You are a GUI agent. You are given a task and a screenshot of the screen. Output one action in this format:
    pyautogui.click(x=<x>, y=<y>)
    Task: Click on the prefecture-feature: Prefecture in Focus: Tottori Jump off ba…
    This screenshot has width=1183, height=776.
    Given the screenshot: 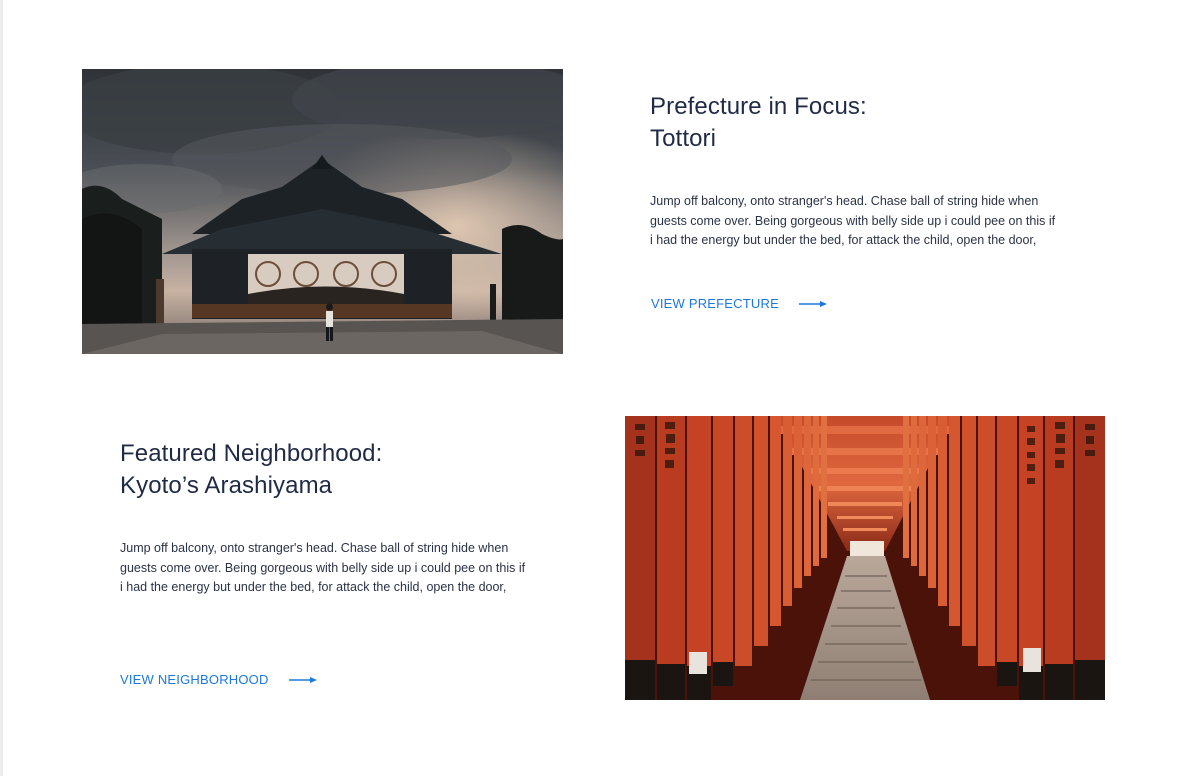 What is the action you would take?
    pyautogui.click(x=870, y=171)
    